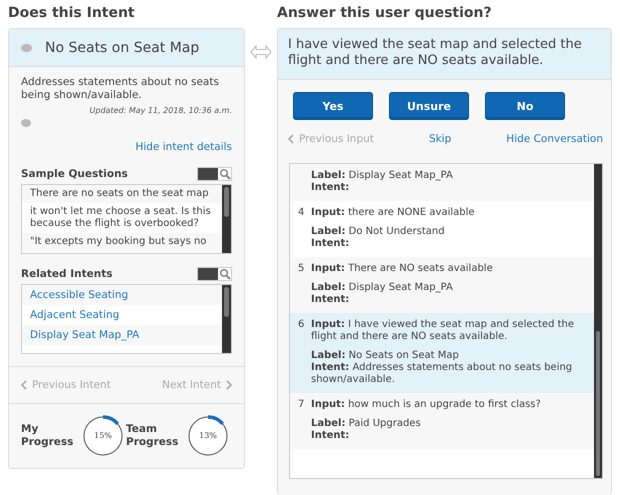  I want to click on swap-arrows-icon, so click(261, 52).